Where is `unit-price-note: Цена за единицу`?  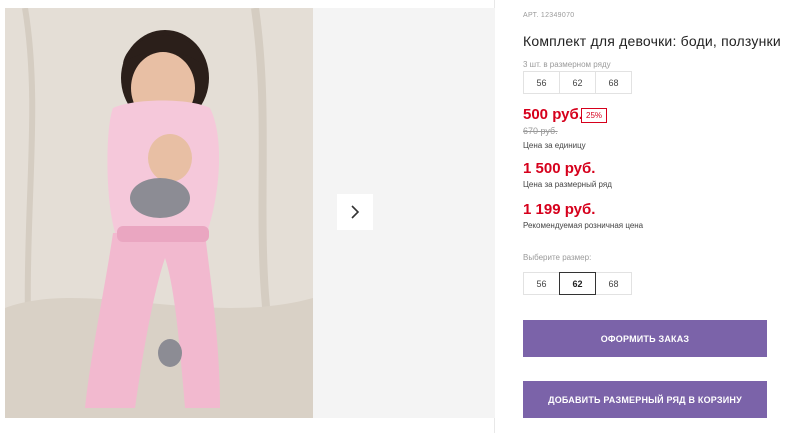 unit-price-note: Цена за единицу is located at coordinates (554, 145).